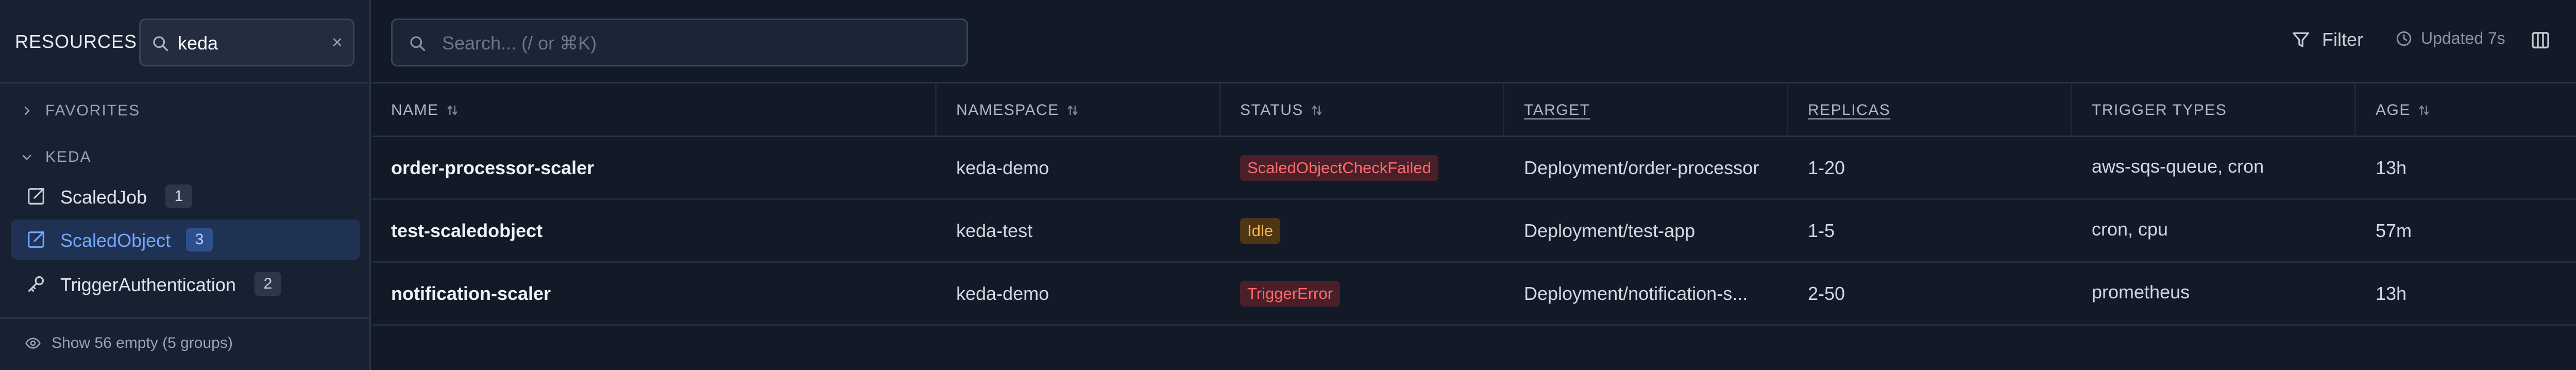 The width and height of the screenshot is (2576, 370). Describe the element at coordinates (2301, 39) in the screenshot. I see `filter-icon` at that location.